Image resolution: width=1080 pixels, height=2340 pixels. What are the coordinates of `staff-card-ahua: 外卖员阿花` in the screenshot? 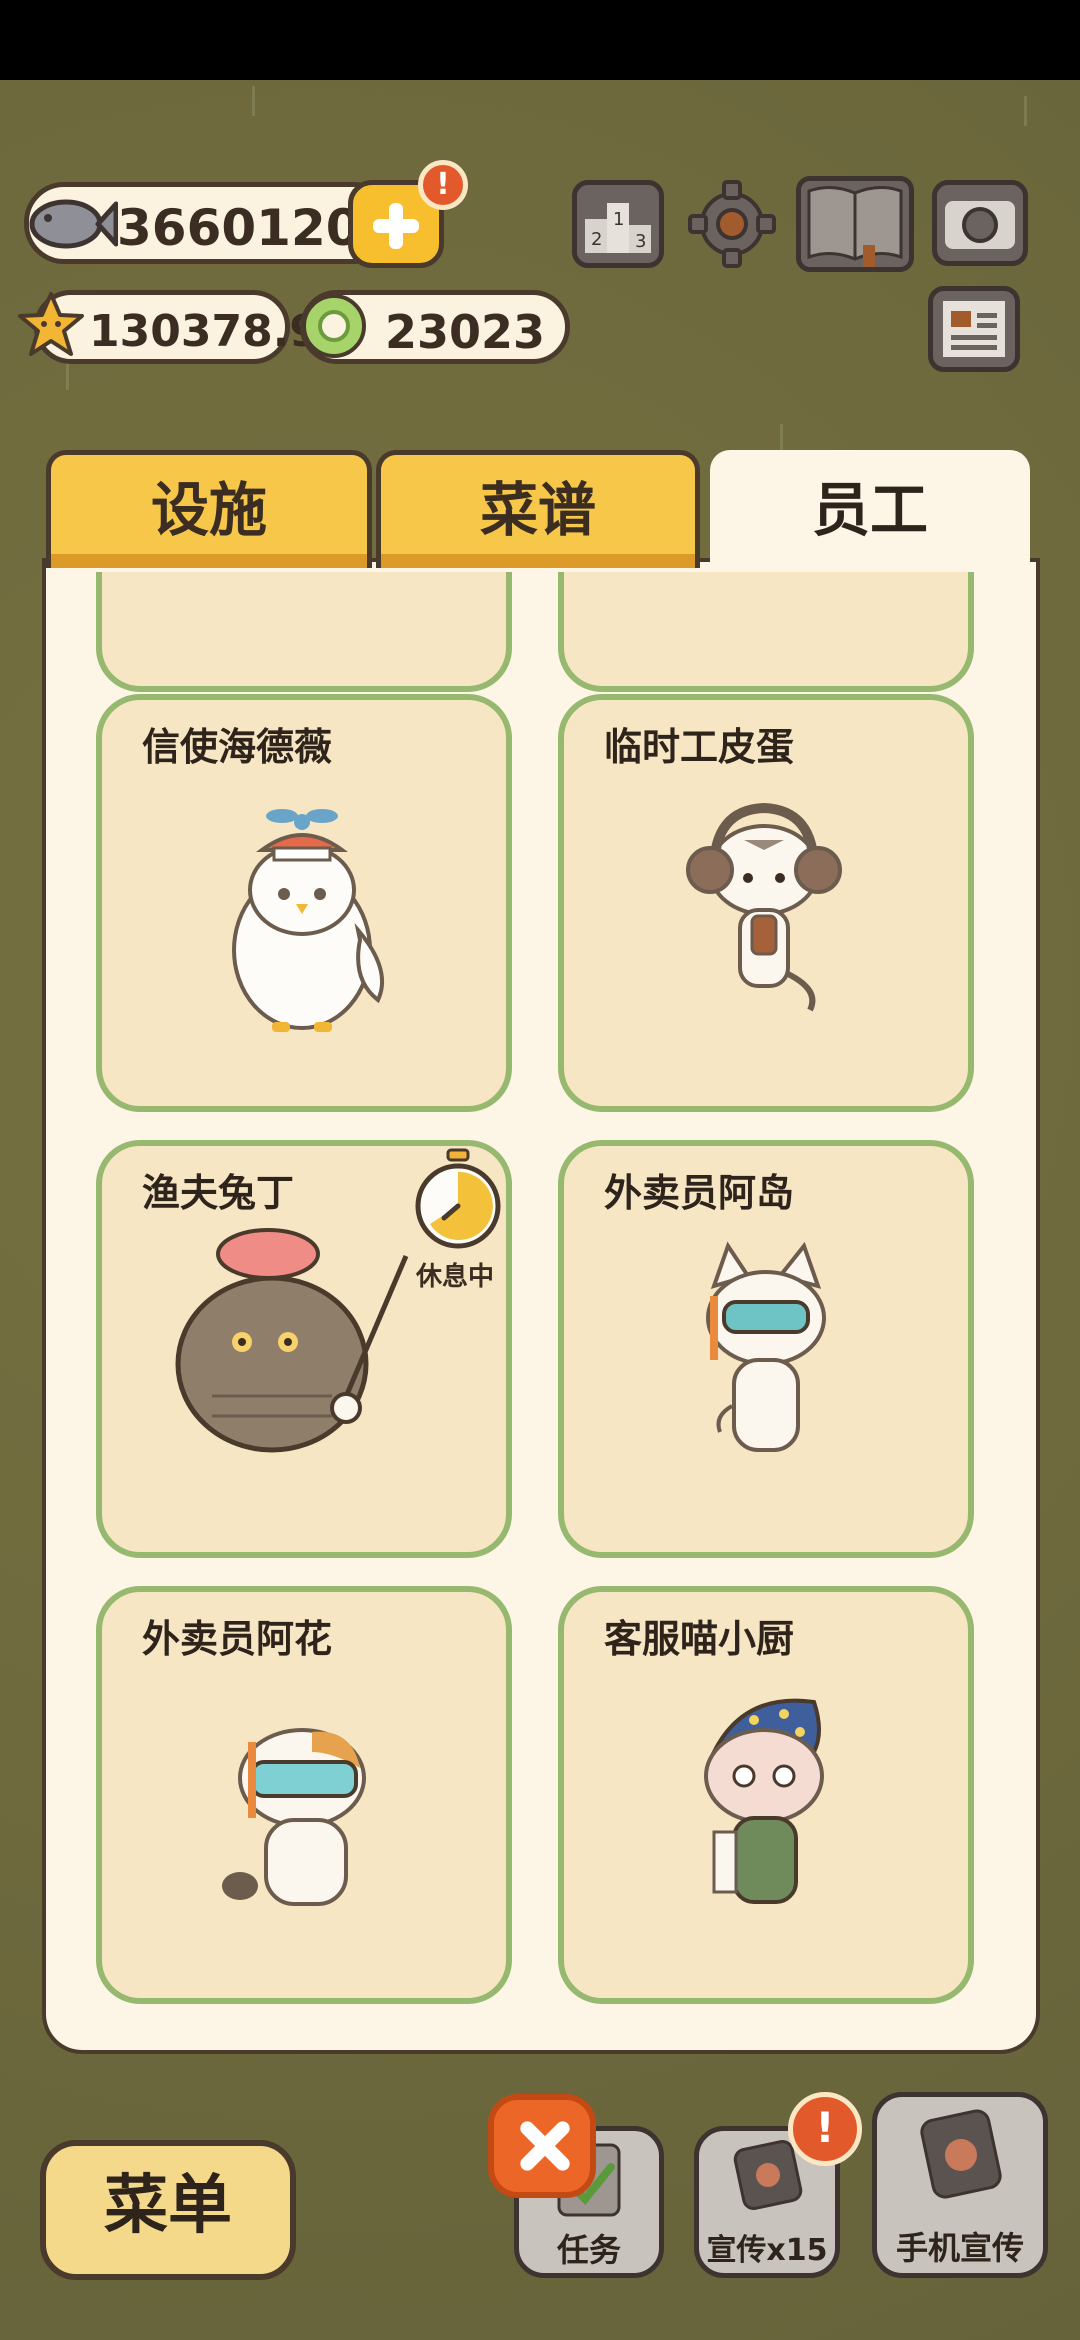 It's located at (304, 1795).